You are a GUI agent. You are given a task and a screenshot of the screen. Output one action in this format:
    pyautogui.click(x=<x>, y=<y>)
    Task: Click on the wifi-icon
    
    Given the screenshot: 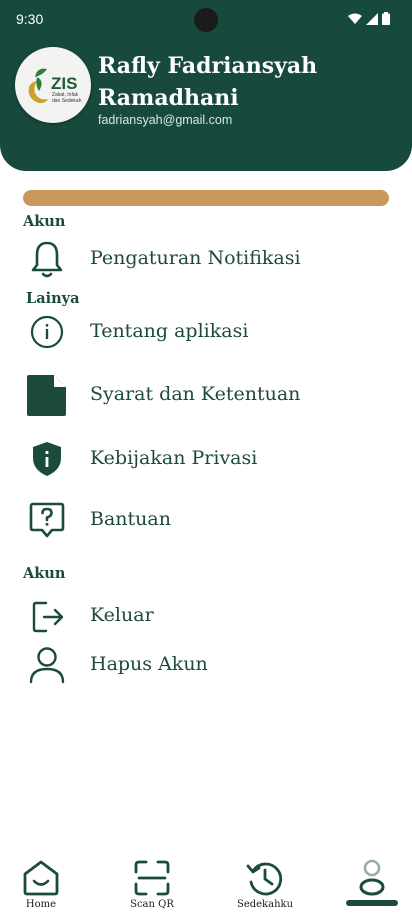 What is the action you would take?
    pyautogui.click(x=355, y=18)
    